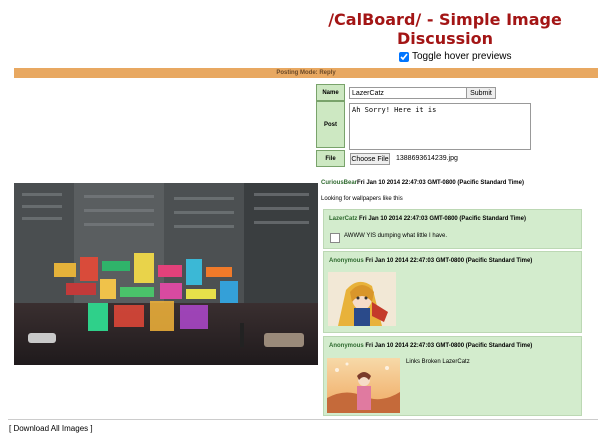 This screenshot has width=600, height=440. Describe the element at coordinates (481, 93) in the screenshot. I see `submit-button: Submit` at that location.